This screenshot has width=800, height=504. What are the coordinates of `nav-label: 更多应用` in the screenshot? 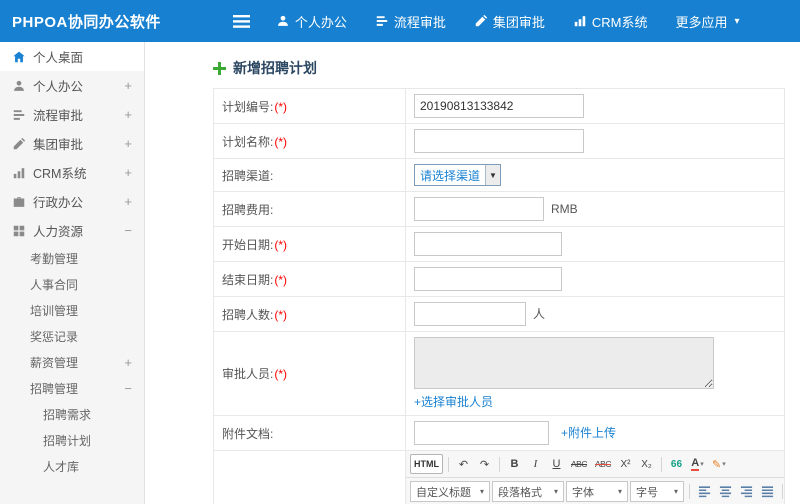 It's located at (701, 22).